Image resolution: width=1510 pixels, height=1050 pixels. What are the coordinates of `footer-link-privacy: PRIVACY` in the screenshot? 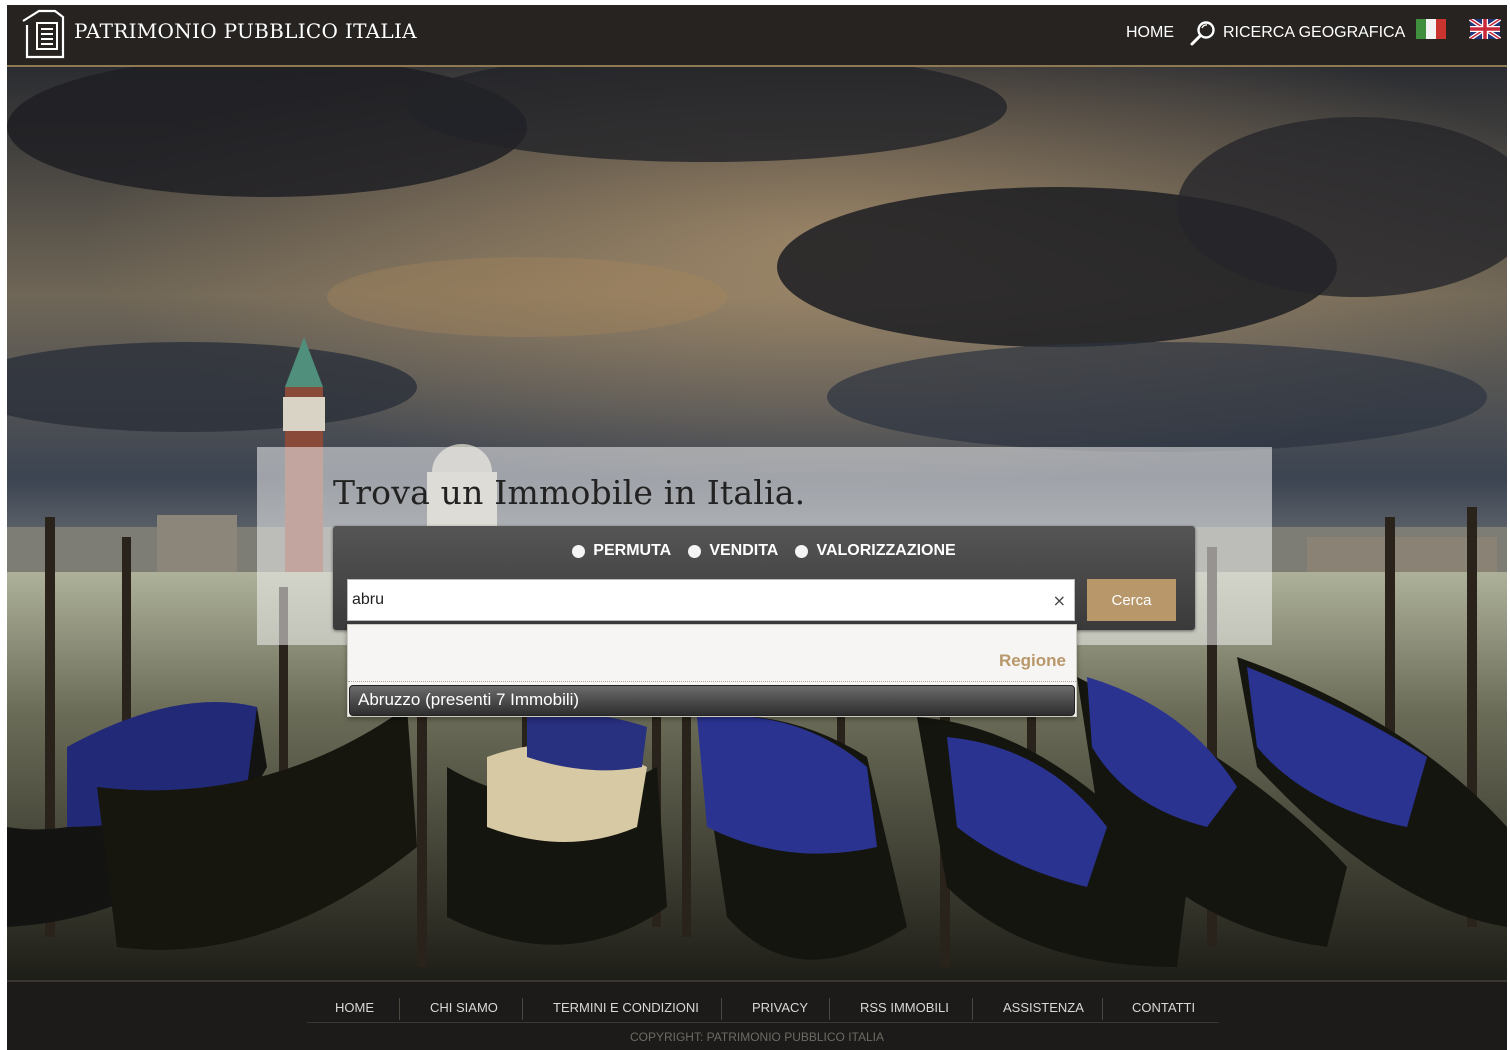 It's located at (780, 1007).